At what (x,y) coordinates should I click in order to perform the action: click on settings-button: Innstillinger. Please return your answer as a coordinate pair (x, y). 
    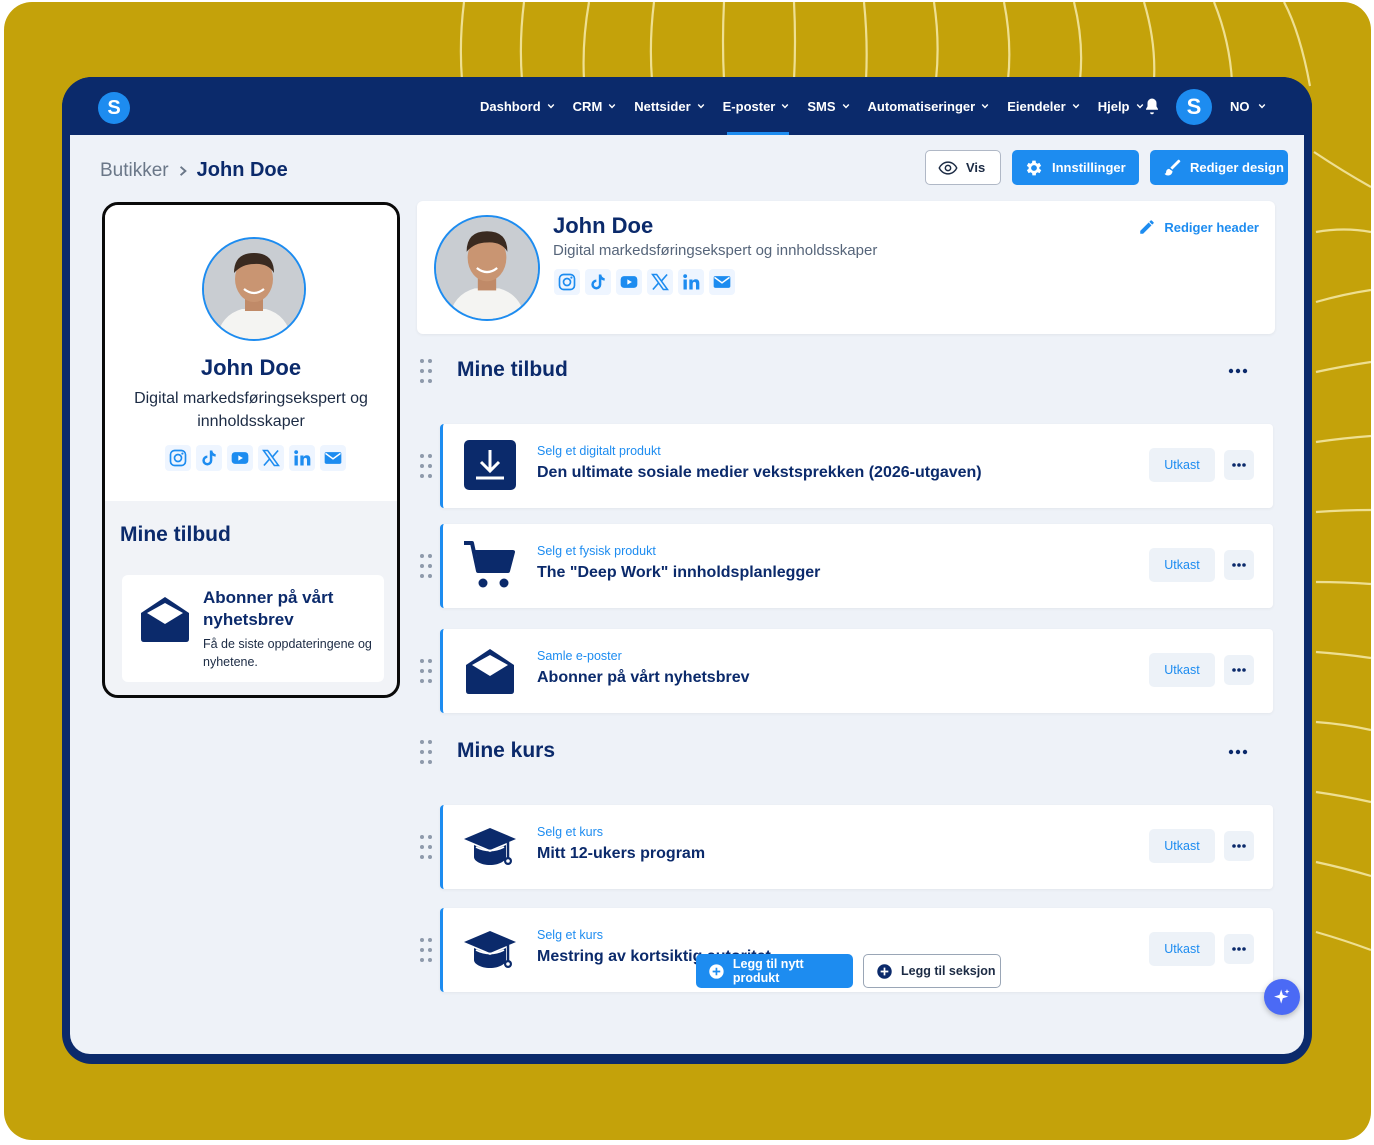
    Looking at the image, I should click on (1075, 167).